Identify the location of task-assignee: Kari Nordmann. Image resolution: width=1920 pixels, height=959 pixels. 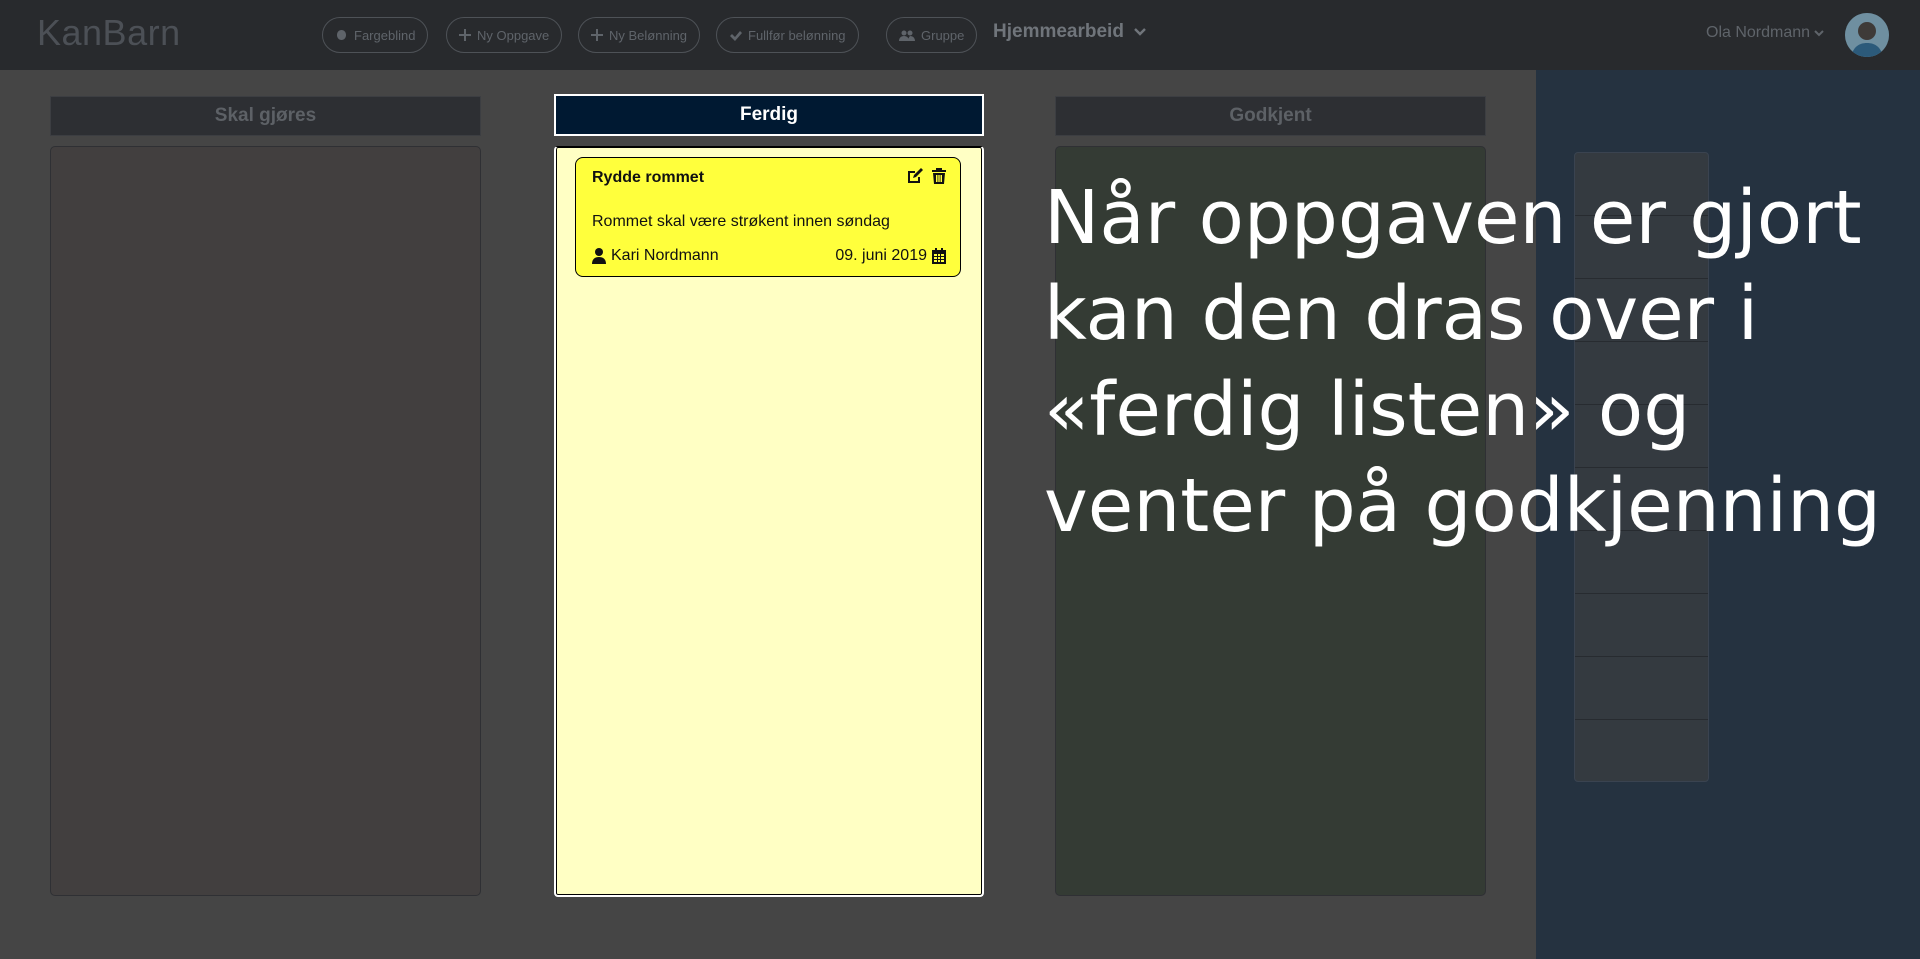
(655, 256).